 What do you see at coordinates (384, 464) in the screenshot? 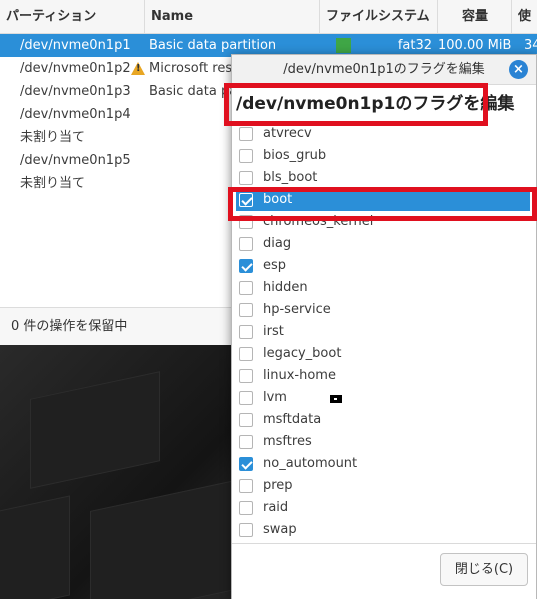
I see `flag-row-no-automount: no_automount` at bounding box center [384, 464].